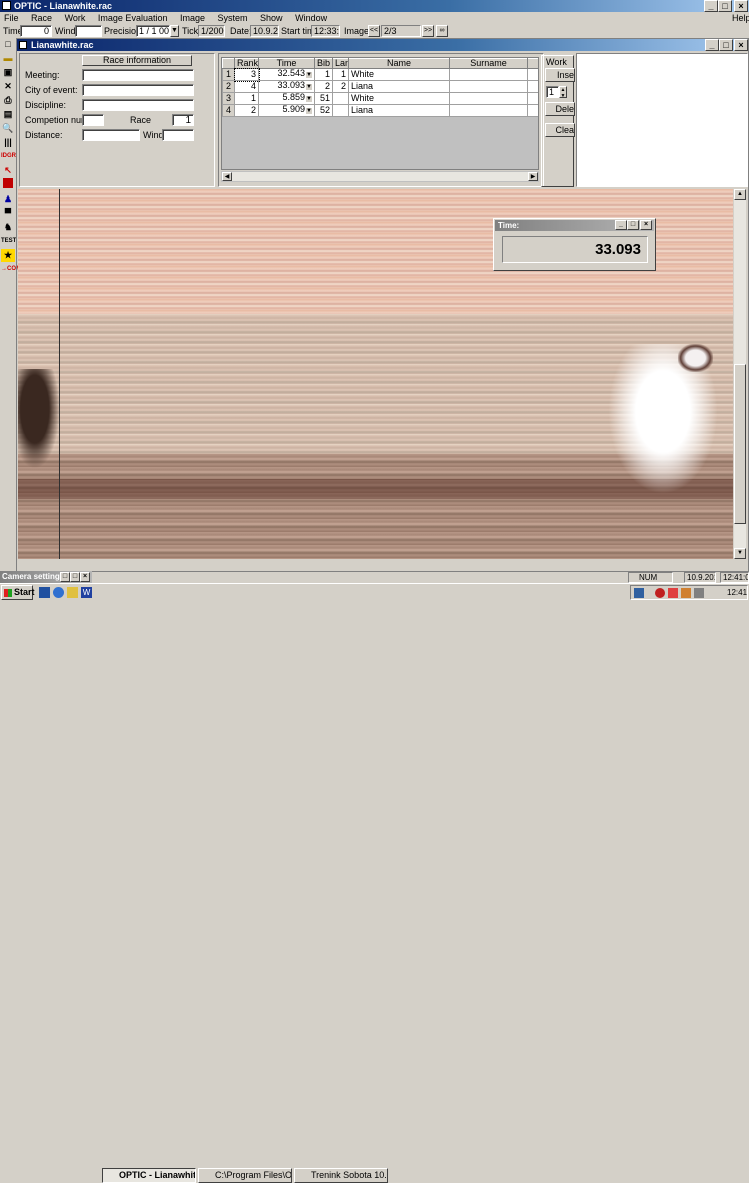 Image resolution: width=749 pixels, height=1183 pixels. Describe the element at coordinates (174, 31) in the screenshot. I see `precision-dropdown-icon: ▼` at that location.